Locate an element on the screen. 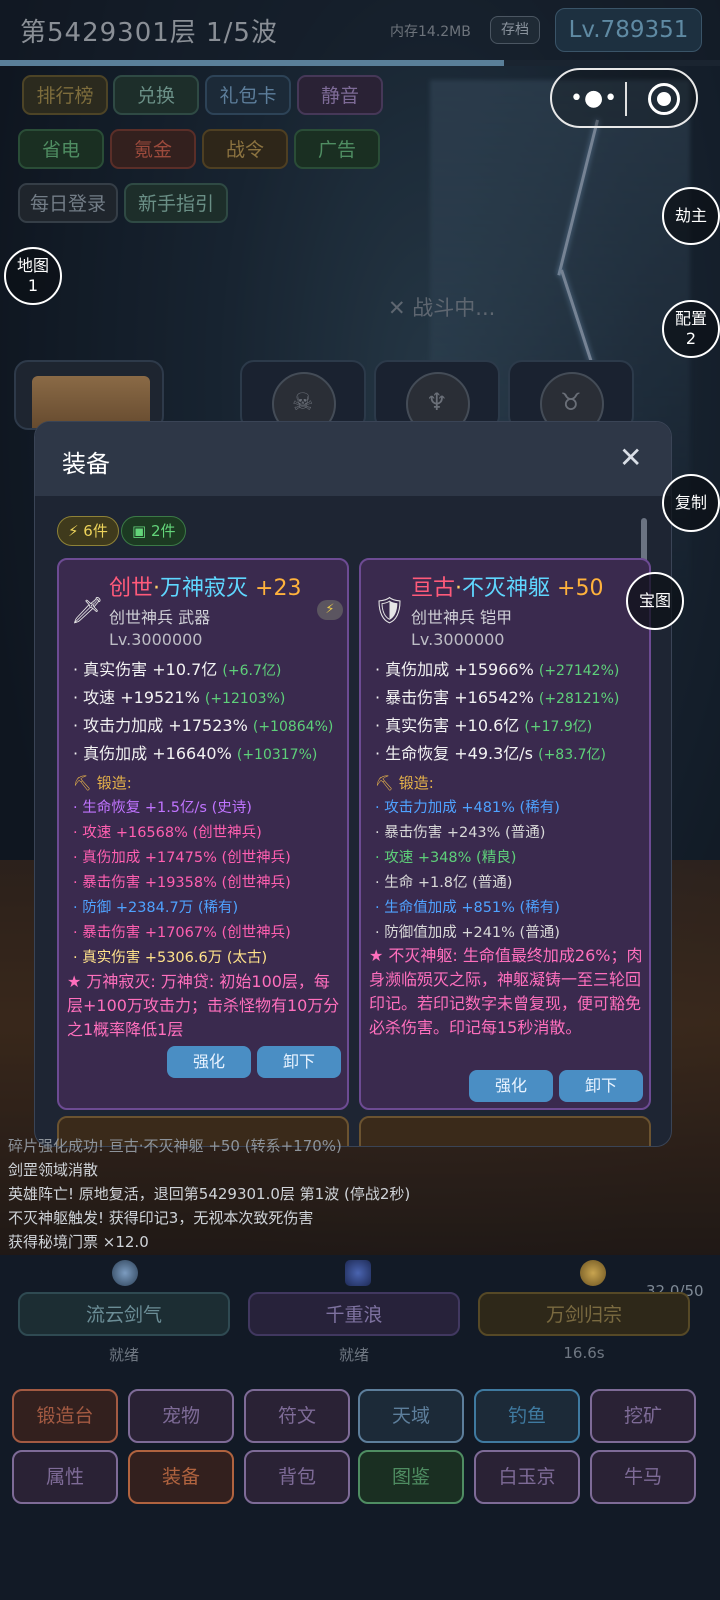 This screenshot has height=1600, width=720. rob-lord-label: 劫主 is located at coordinates (690, 215).